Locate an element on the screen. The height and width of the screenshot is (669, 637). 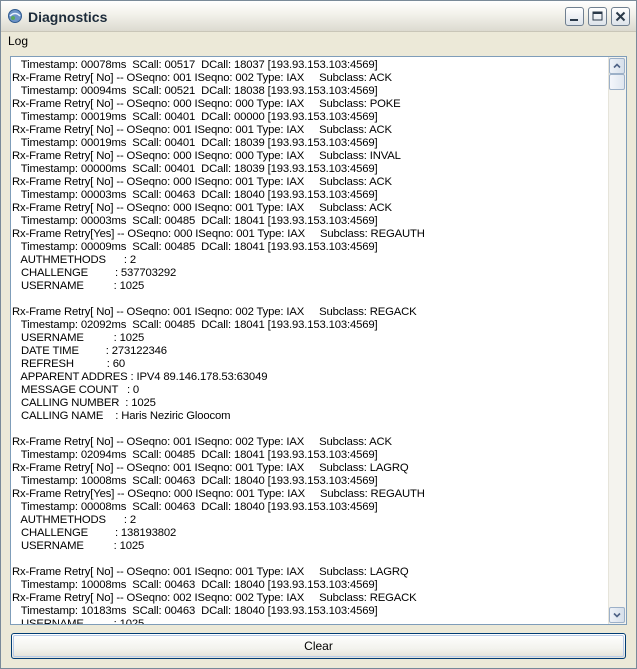
minimize-button is located at coordinates (574, 16).